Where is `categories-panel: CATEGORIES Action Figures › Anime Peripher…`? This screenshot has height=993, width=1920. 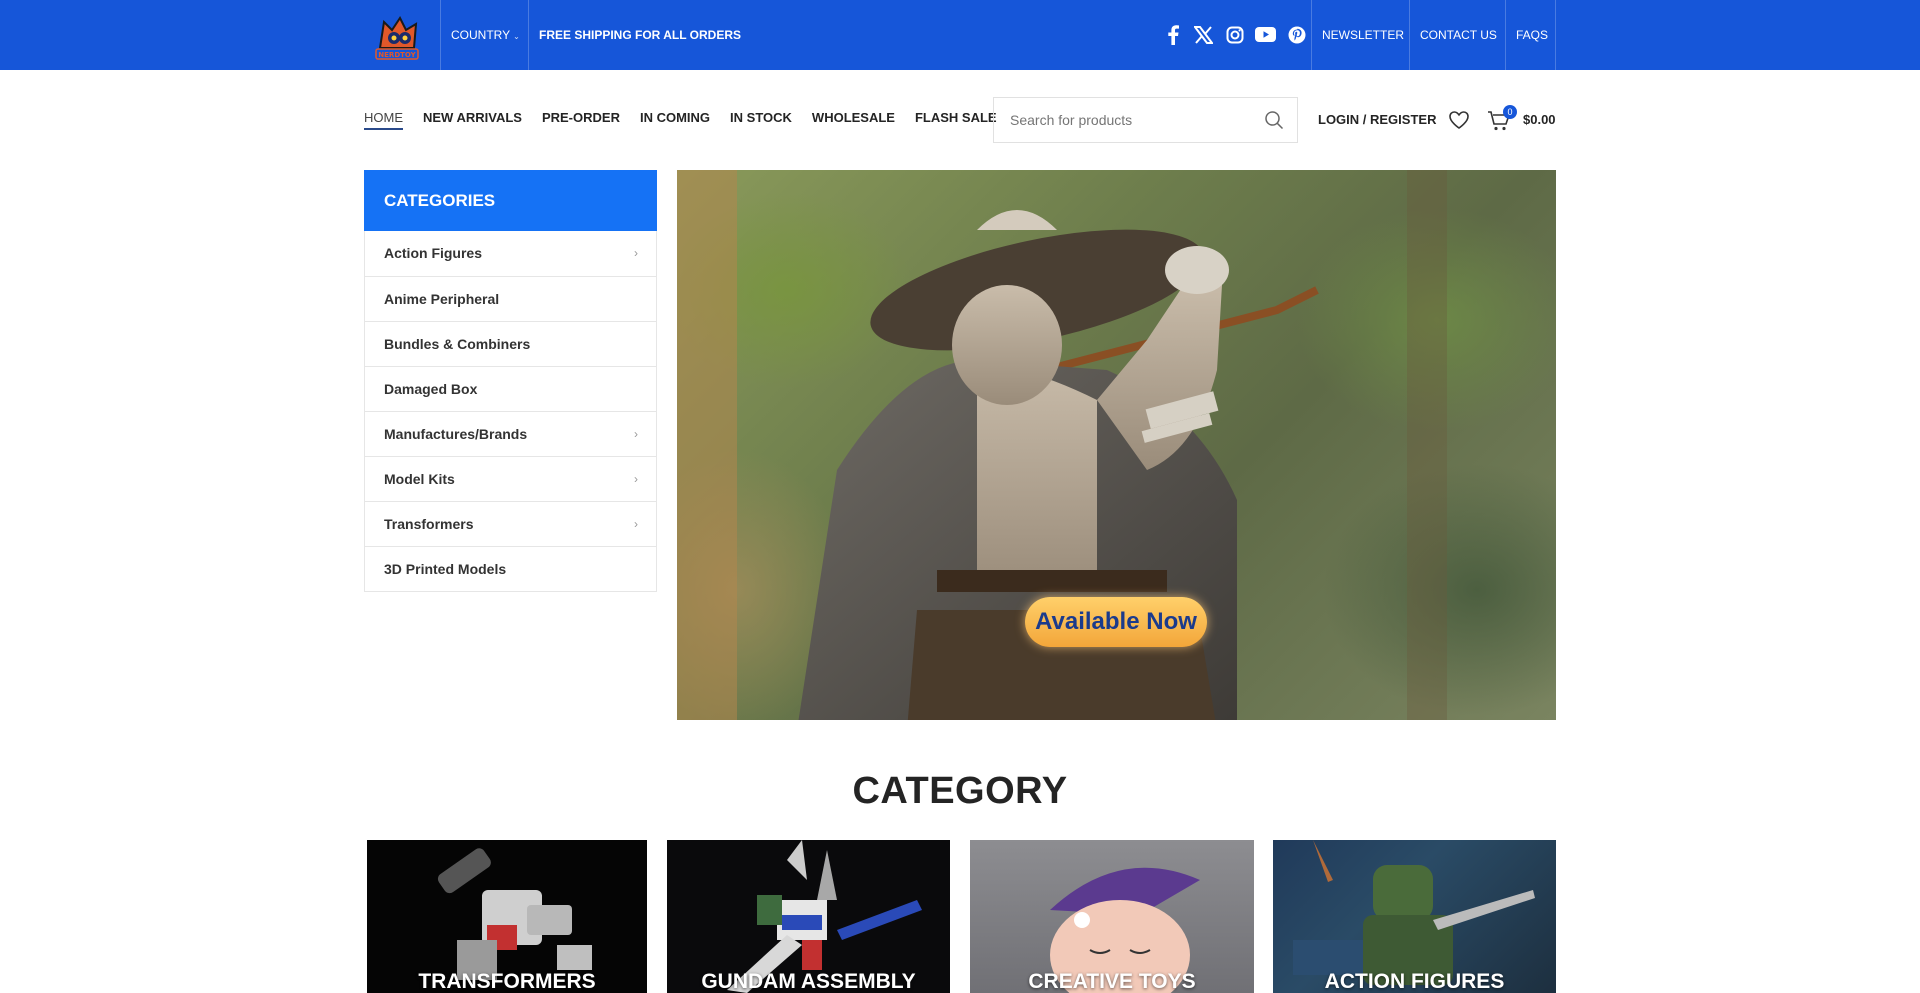 categories-panel: CATEGORIES Action Figures › Anime Peripher… is located at coordinates (510, 381).